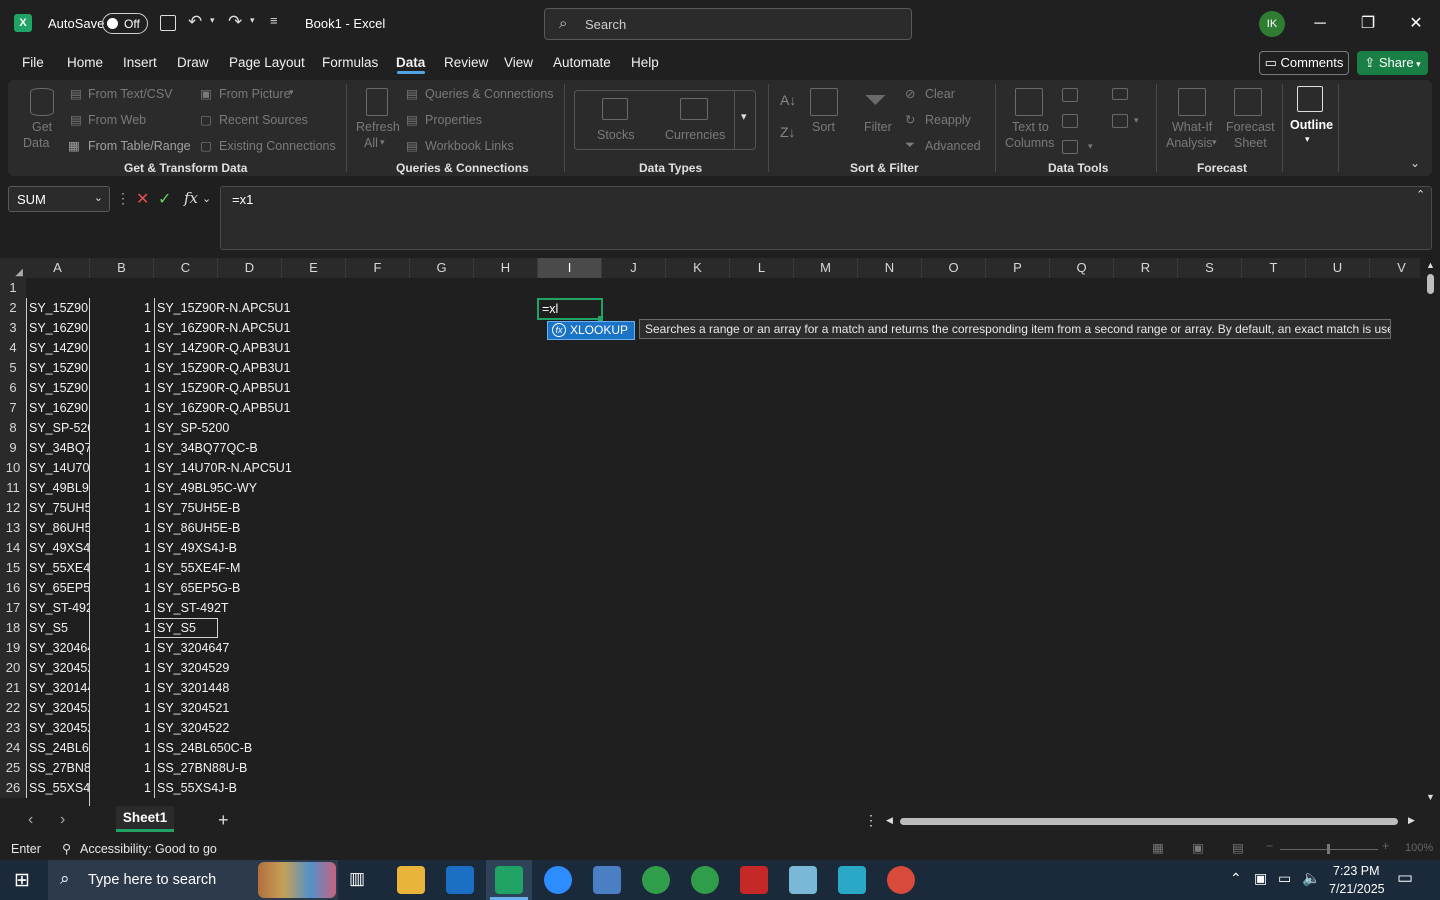 This screenshot has height=900, width=1440. I want to click on normal-view-icon: ▦, so click(1158, 847).